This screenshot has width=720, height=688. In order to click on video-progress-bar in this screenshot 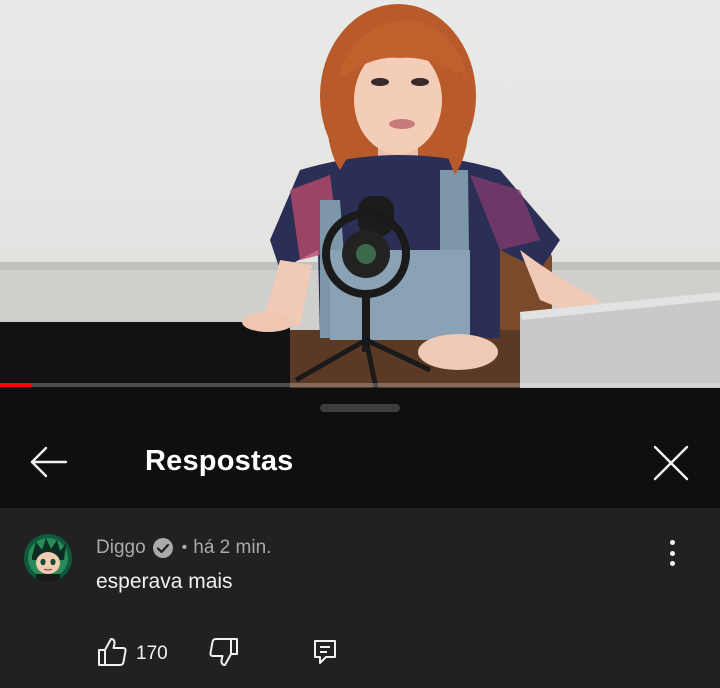, I will do `click(360, 385)`.